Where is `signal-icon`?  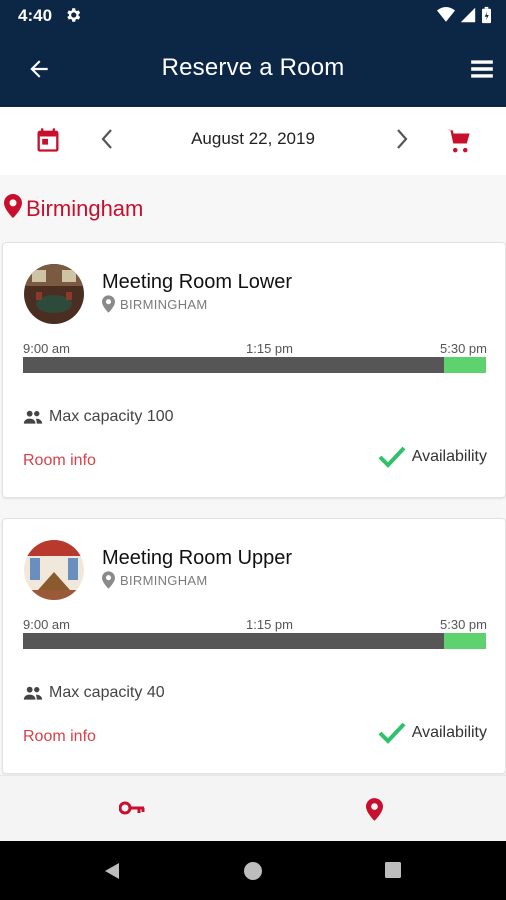 signal-icon is located at coordinates (468, 17).